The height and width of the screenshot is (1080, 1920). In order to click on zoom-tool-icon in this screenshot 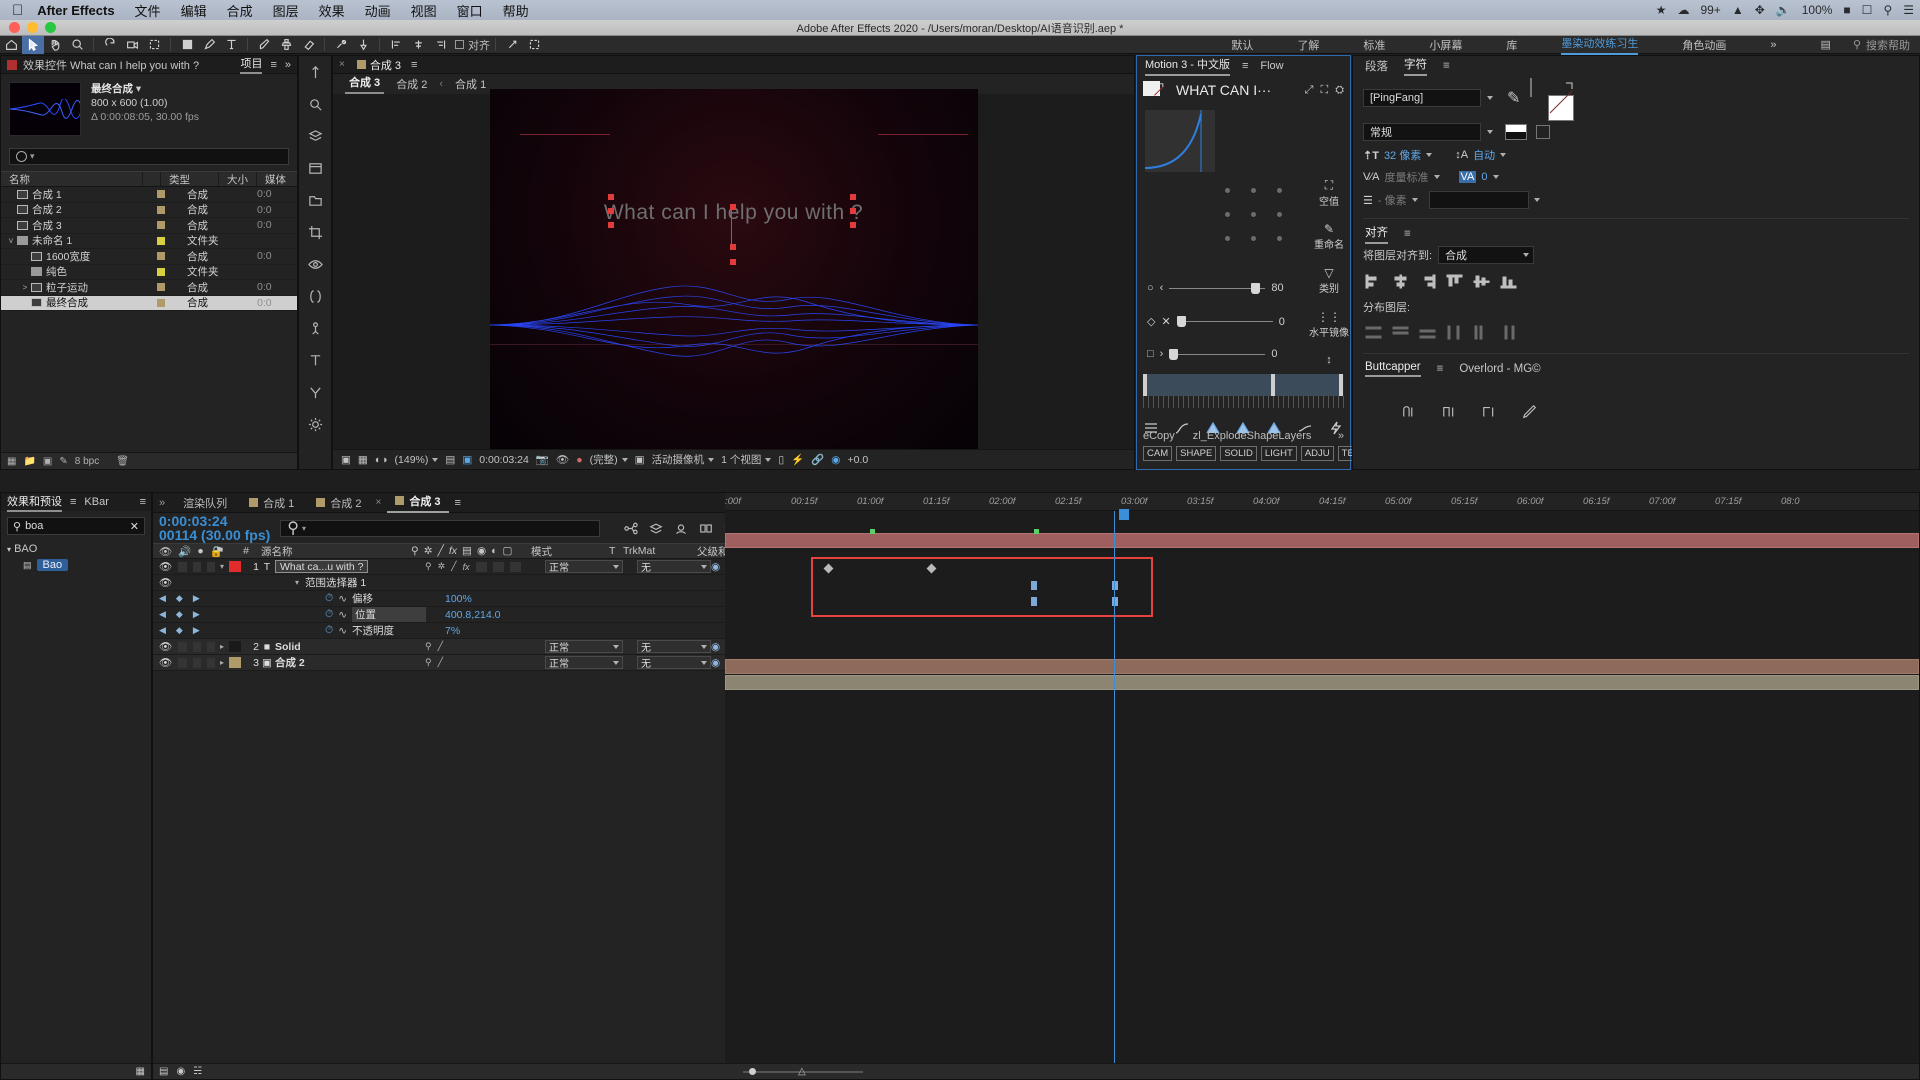, I will do `click(77, 45)`.